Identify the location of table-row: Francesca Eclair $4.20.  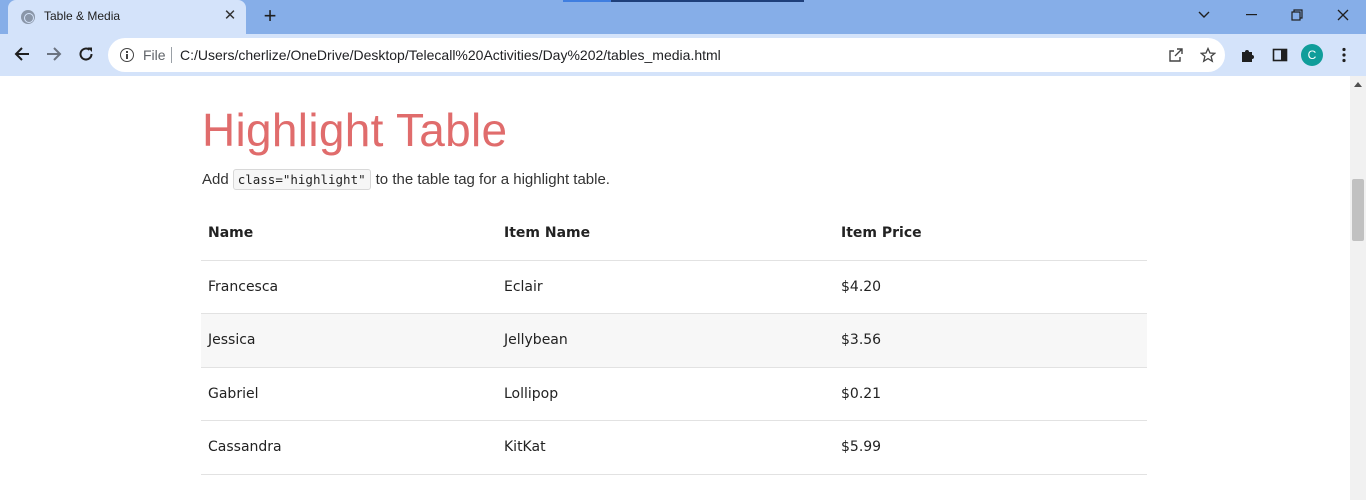
(674, 287).